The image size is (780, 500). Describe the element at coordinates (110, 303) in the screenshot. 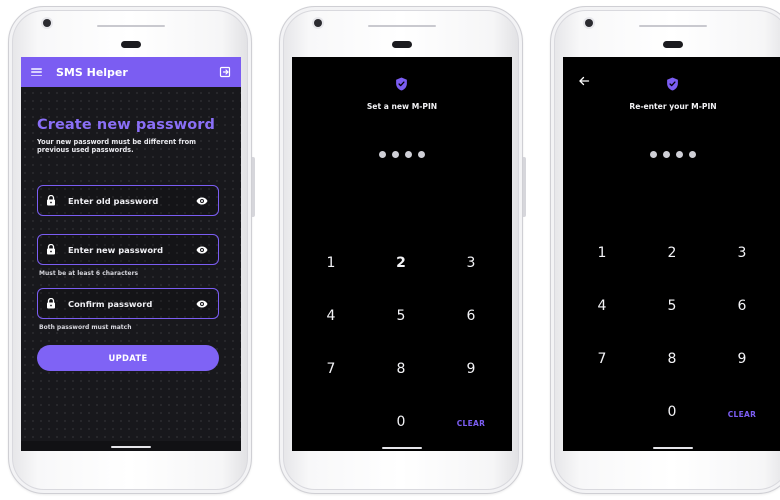

I see `confirm-password-placeholder: Confirm password` at that location.